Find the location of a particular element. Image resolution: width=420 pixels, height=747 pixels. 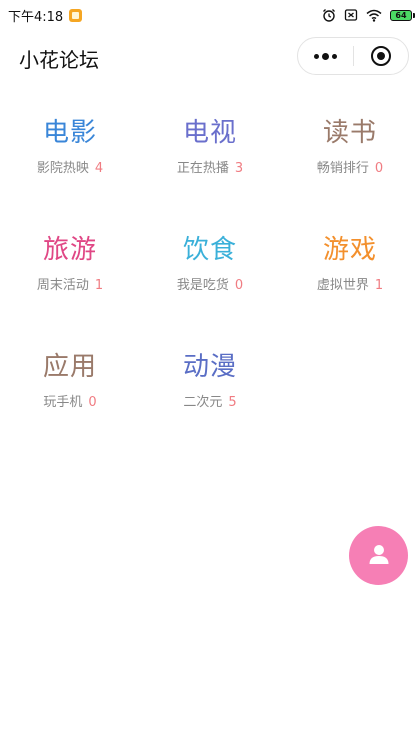

close-mini-program-button is located at coordinates (381, 56).